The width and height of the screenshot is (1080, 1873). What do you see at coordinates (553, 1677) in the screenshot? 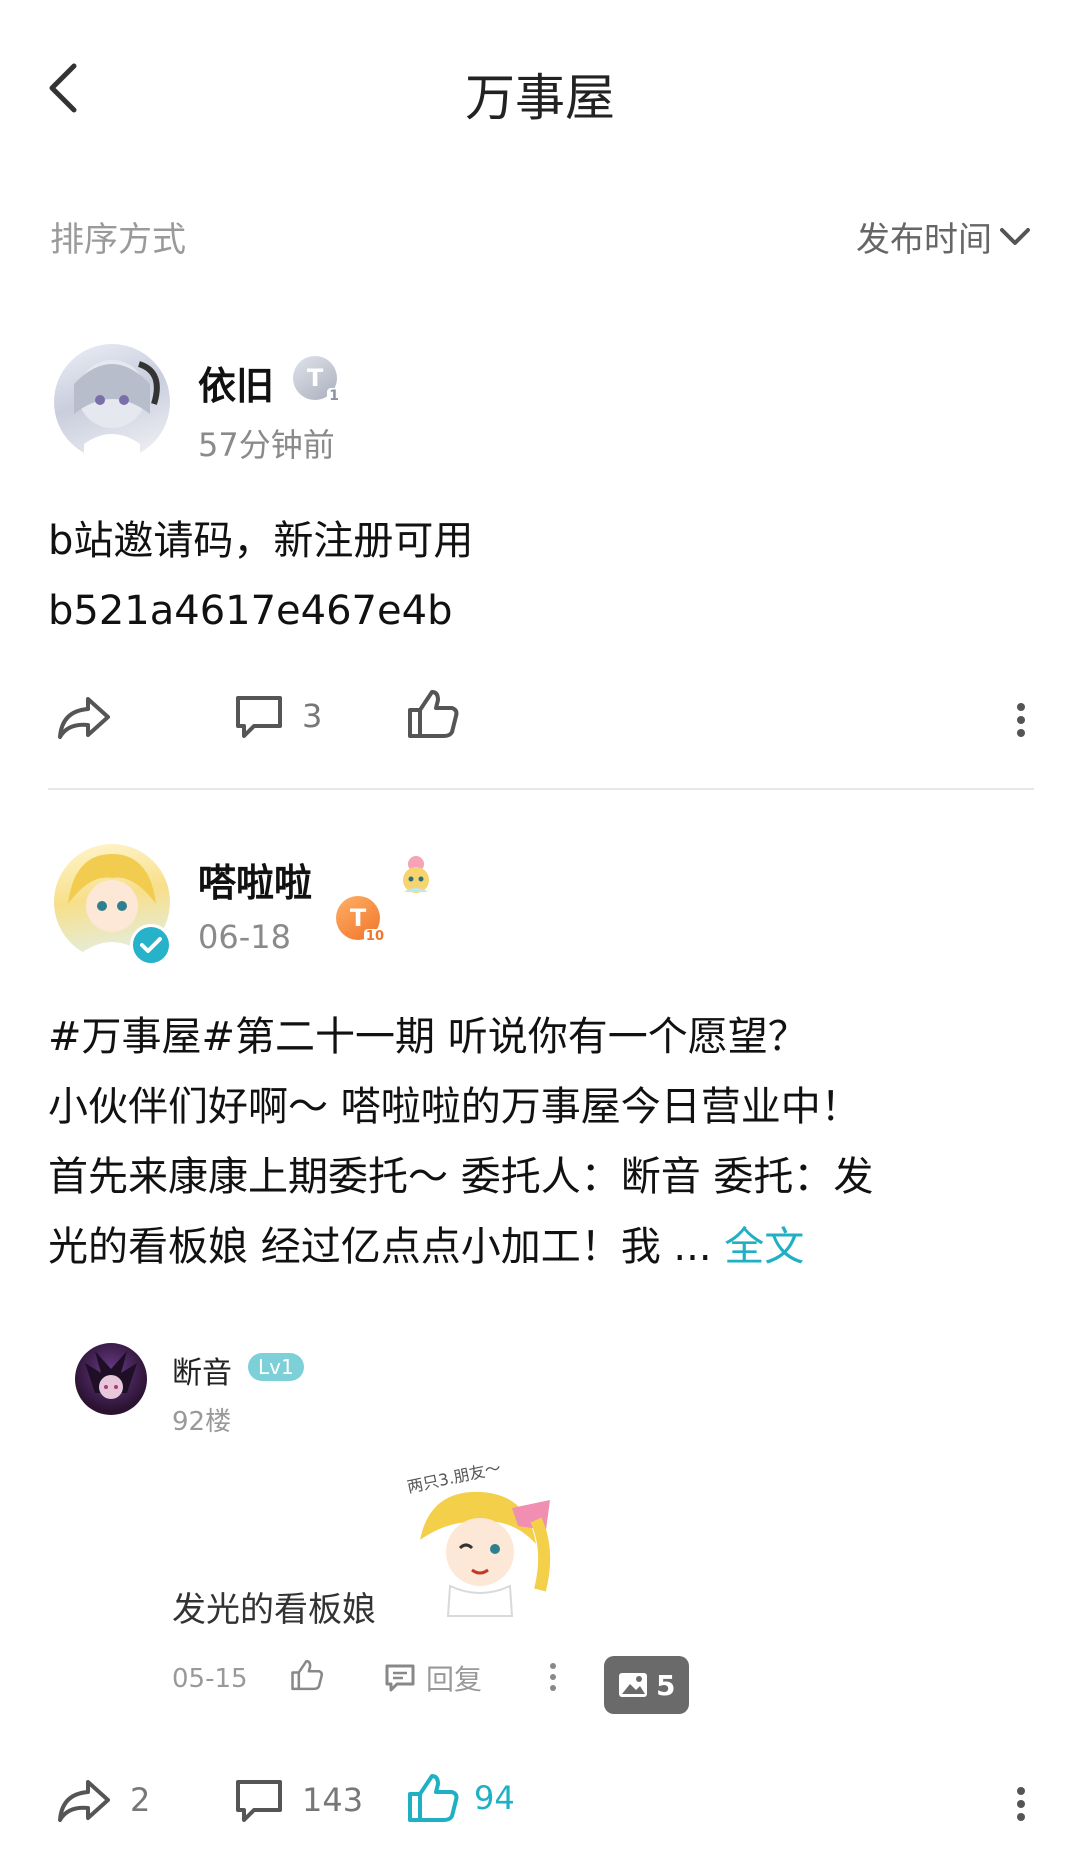
I see `reply-more-button` at bounding box center [553, 1677].